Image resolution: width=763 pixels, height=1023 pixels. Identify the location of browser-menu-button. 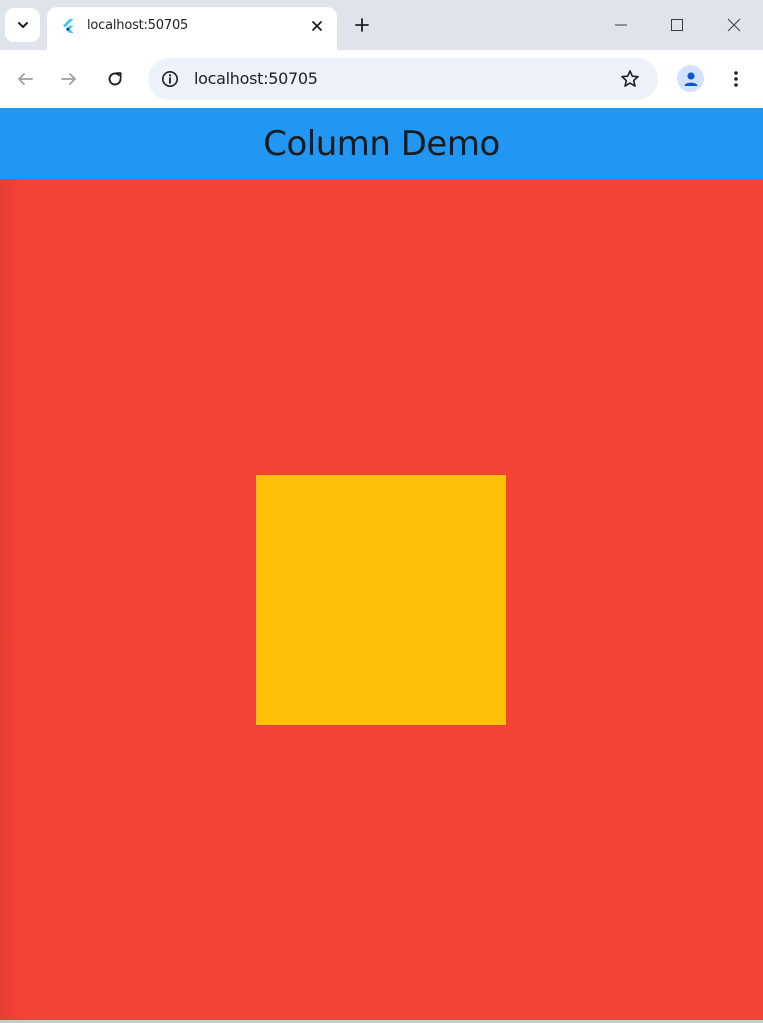
(736, 79).